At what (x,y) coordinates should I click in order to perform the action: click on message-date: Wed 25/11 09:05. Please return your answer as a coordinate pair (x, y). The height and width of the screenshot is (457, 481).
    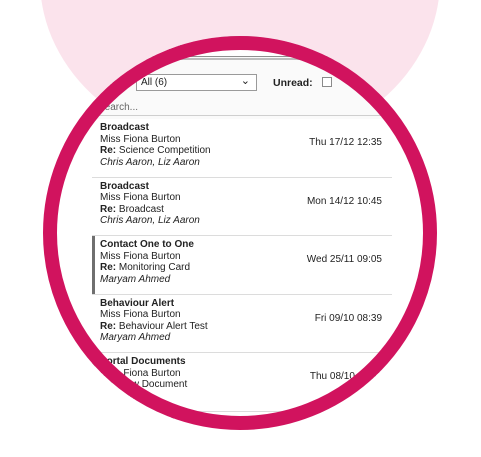
    Looking at the image, I should click on (344, 259).